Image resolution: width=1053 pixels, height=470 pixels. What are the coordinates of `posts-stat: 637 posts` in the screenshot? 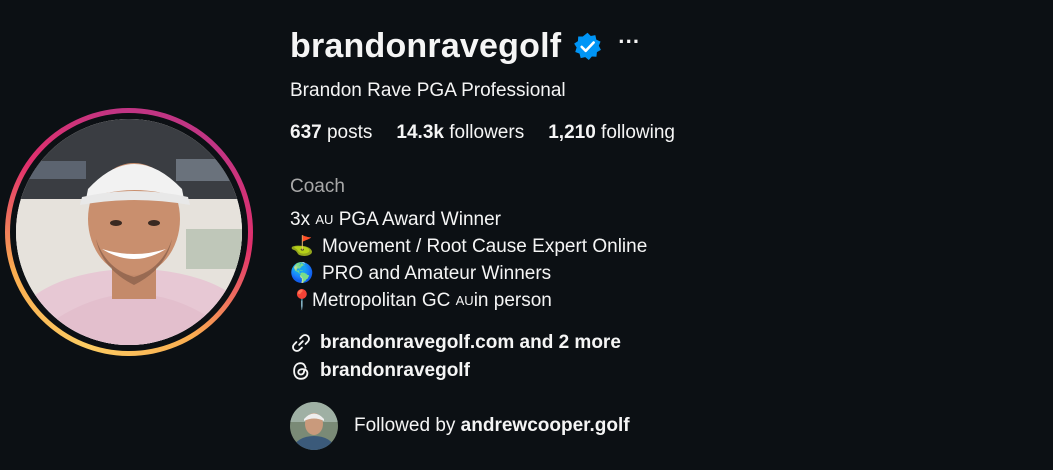 It's located at (331, 133).